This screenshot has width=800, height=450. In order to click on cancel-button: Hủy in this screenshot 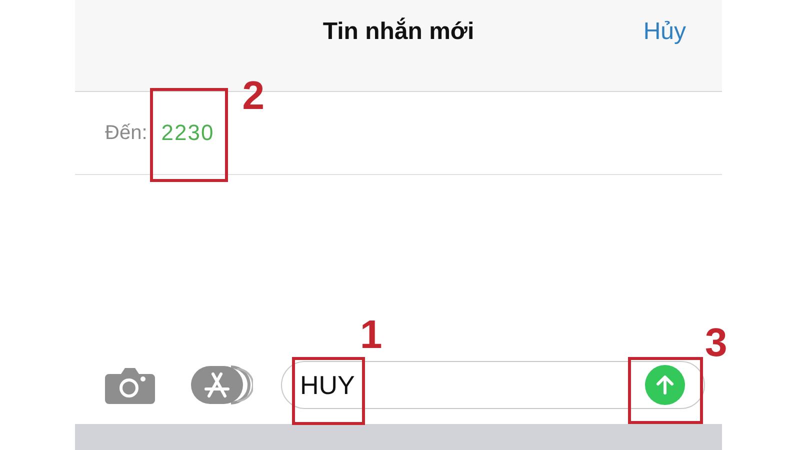, I will do `click(664, 32)`.